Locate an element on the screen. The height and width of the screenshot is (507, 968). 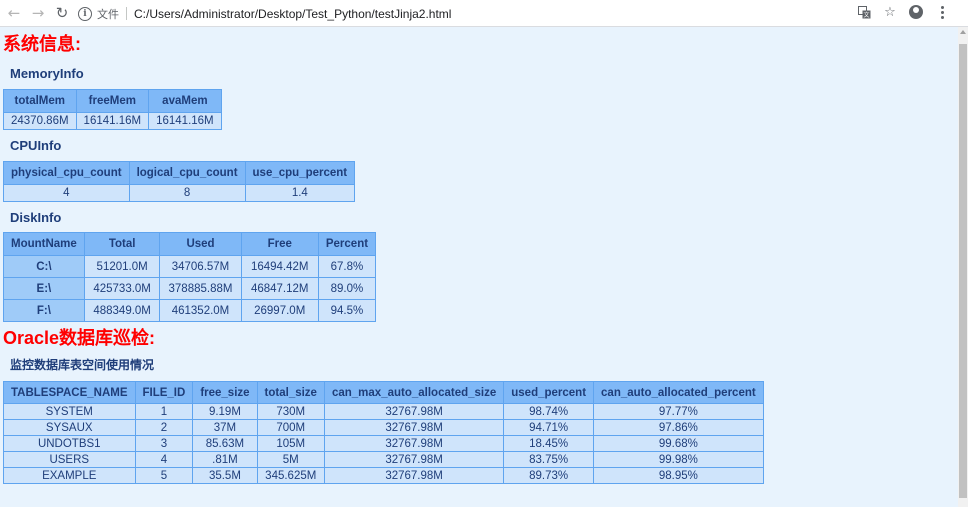
table-cell: 18.45% is located at coordinates (549, 443).